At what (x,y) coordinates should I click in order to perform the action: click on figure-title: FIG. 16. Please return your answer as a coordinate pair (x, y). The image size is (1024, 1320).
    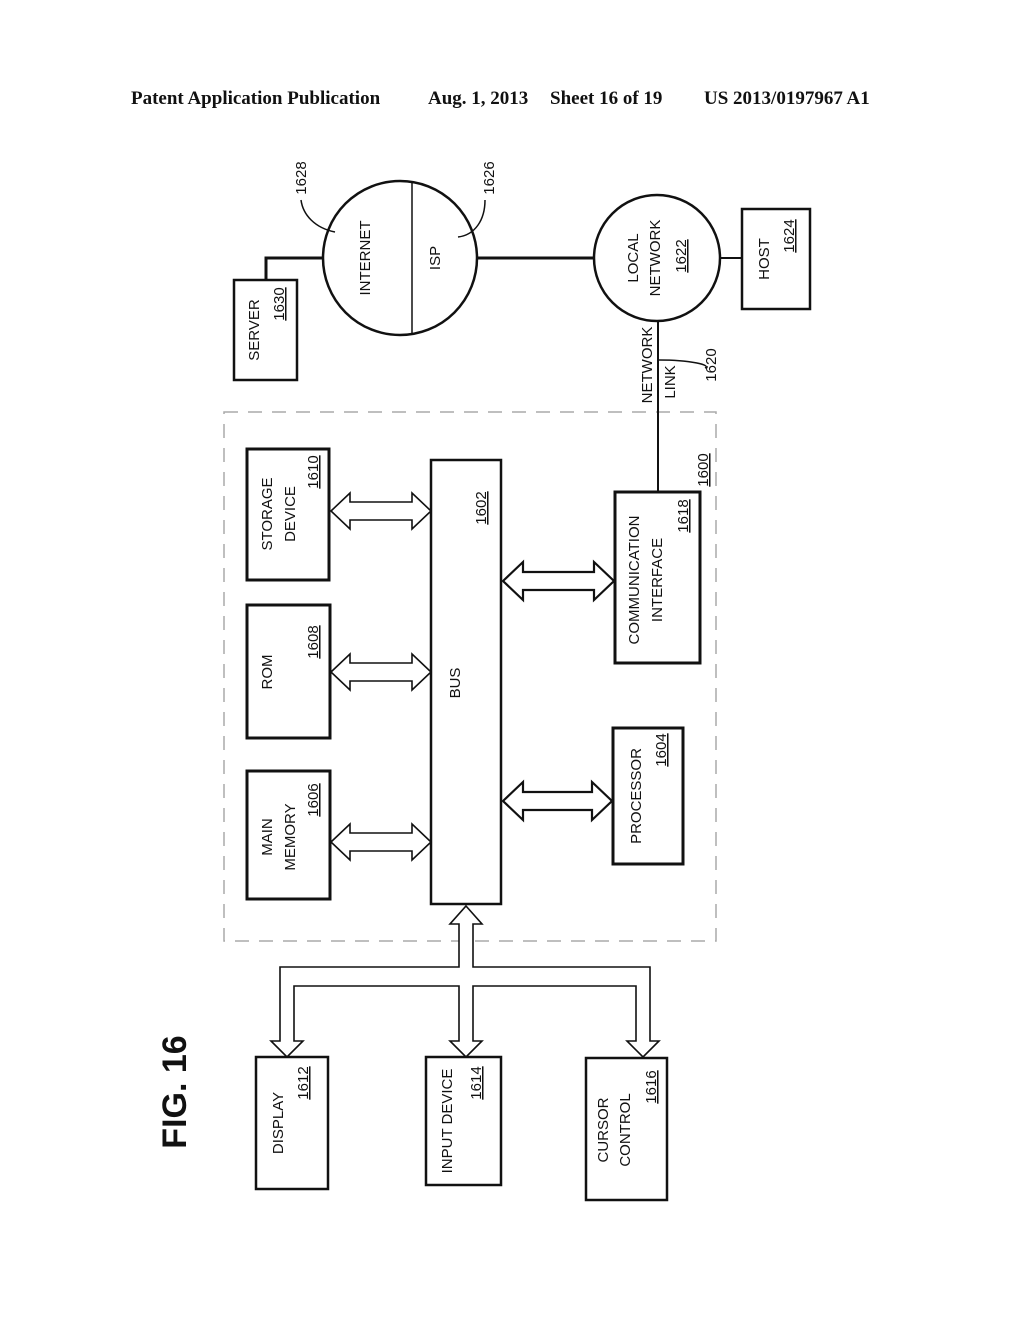
    Looking at the image, I should click on (175, 1091).